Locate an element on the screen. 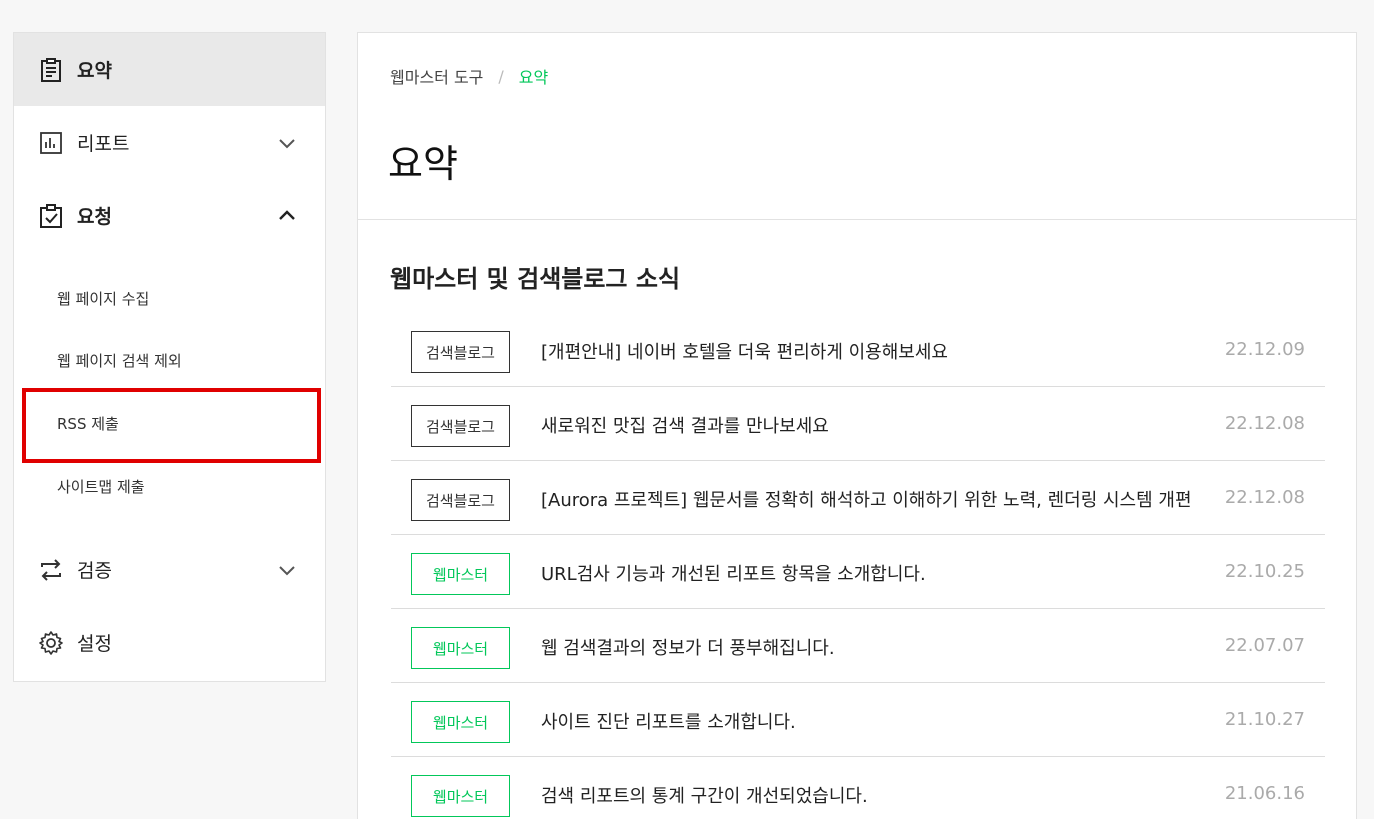  sidebar-item-request: 요청 is located at coordinates (169, 215).